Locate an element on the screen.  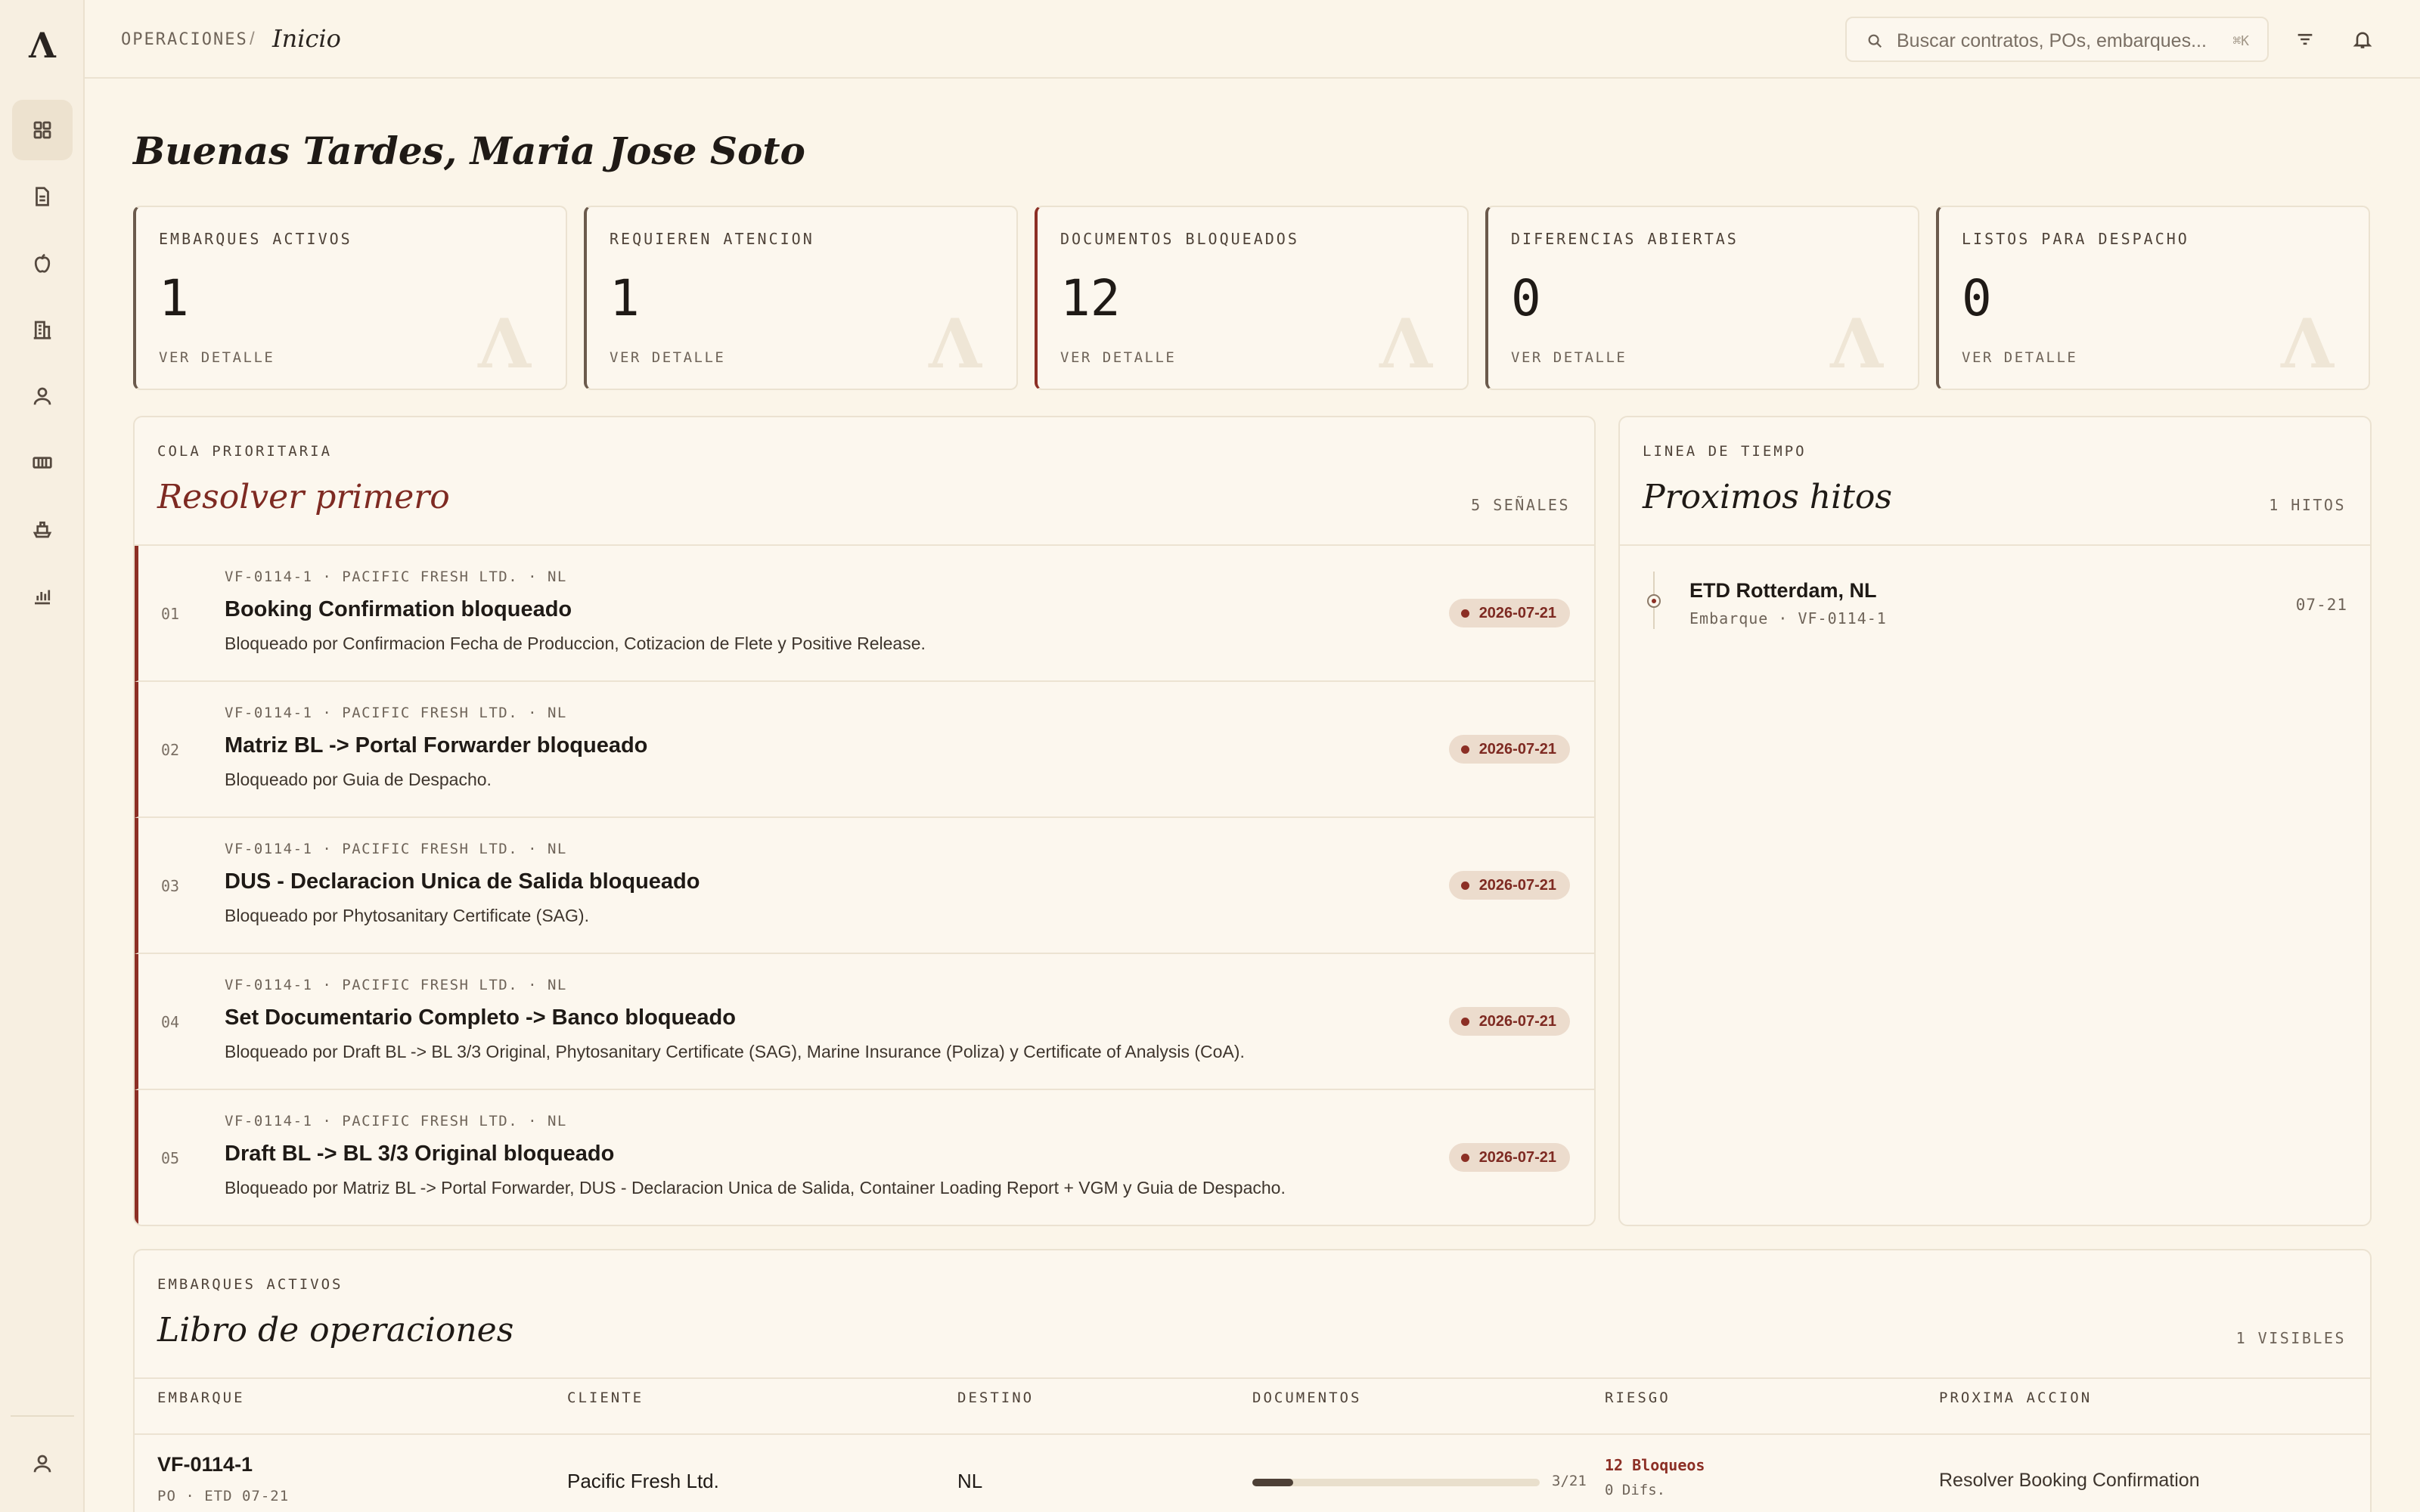
documents-progress-fill is located at coordinates (1273, 1482).